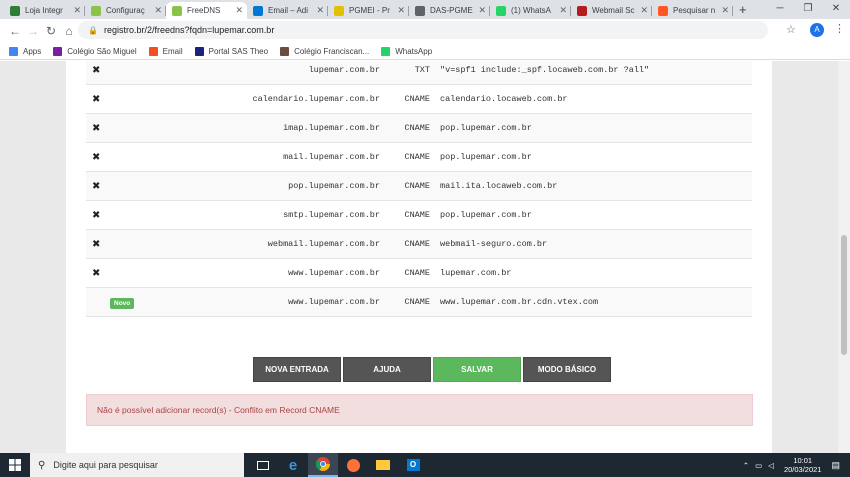 This screenshot has width=850, height=477. What do you see at coordinates (746, 465) in the screenshot?
I see `tray-chevron-icon: ⌃` at bounding box center [746, 465].